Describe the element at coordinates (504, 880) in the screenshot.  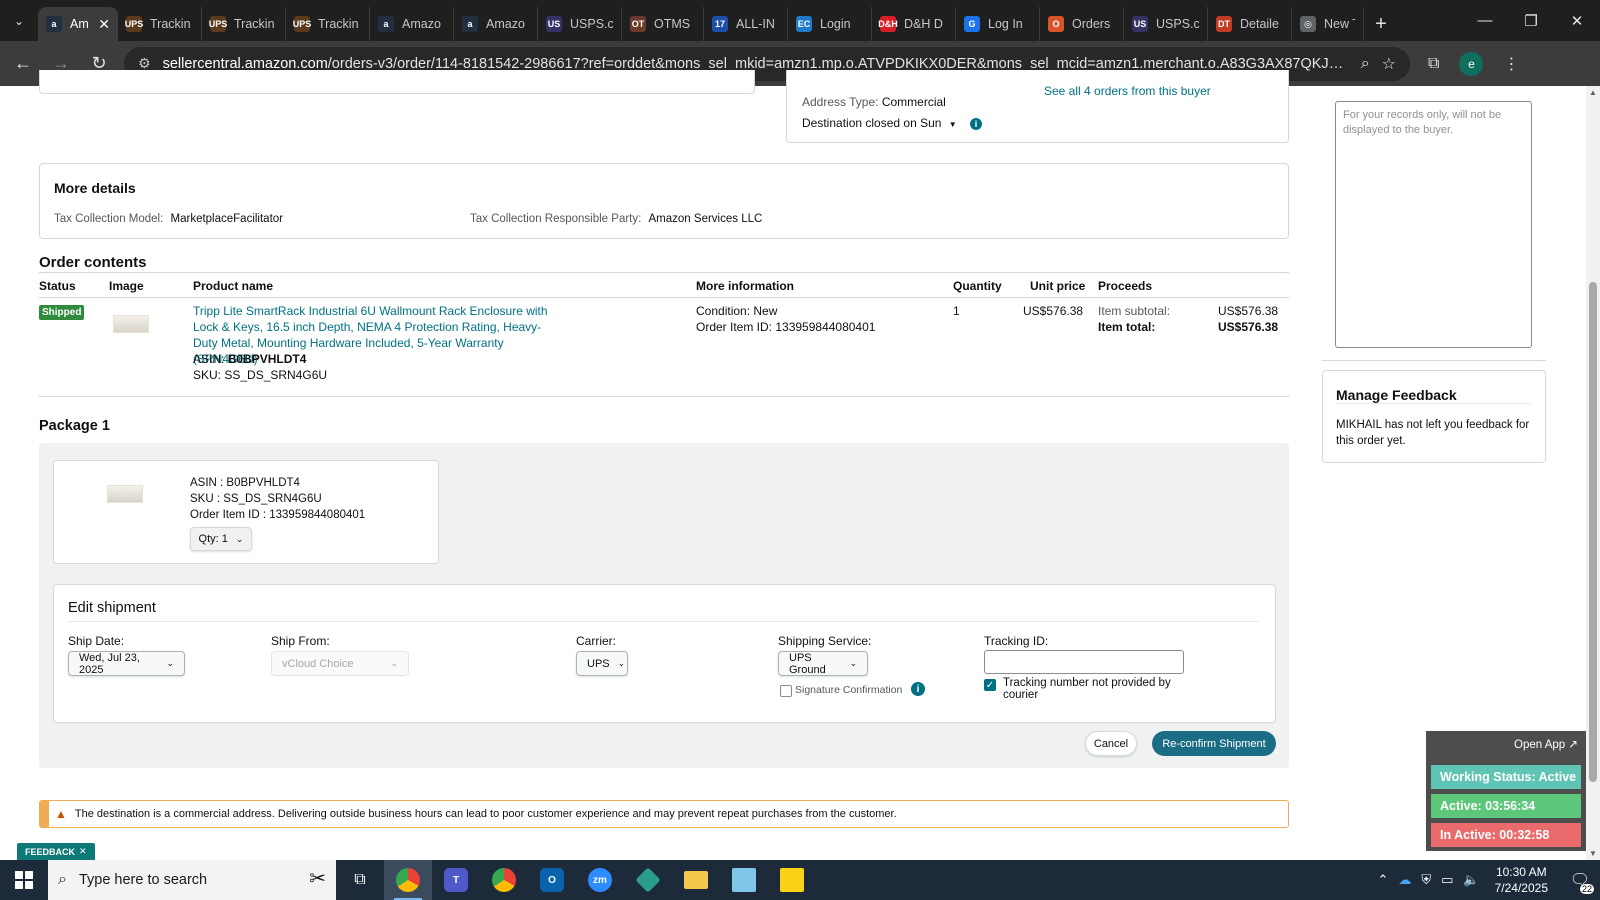
I see `taskbar-chrome-profile-icon` at that location.